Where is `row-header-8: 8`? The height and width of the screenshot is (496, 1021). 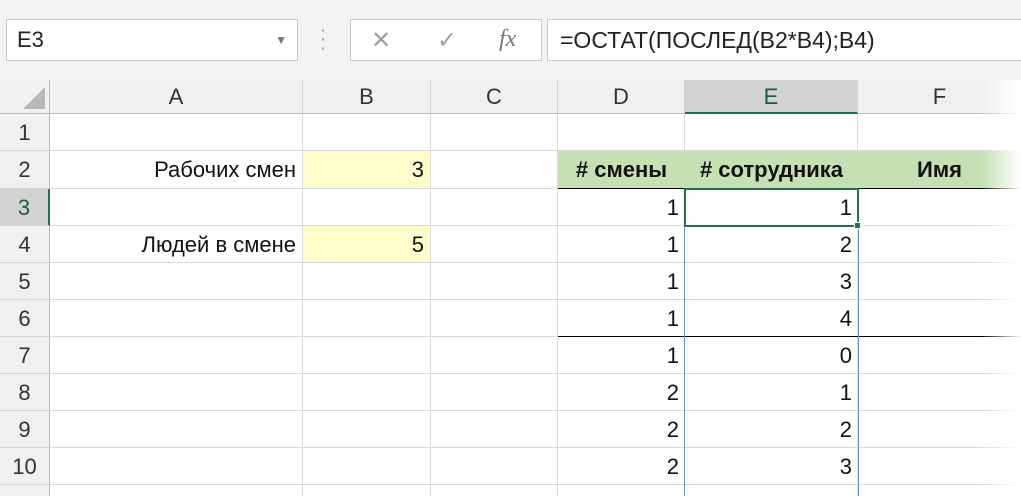 row-header-8: 8 is located at coordinates (25, 392).